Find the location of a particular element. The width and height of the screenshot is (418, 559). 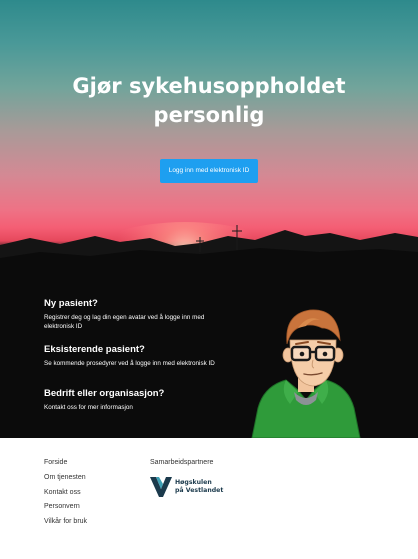

hvl-logo-text: Høgskulen på Vestlandet is located at coordinates (199, 487).